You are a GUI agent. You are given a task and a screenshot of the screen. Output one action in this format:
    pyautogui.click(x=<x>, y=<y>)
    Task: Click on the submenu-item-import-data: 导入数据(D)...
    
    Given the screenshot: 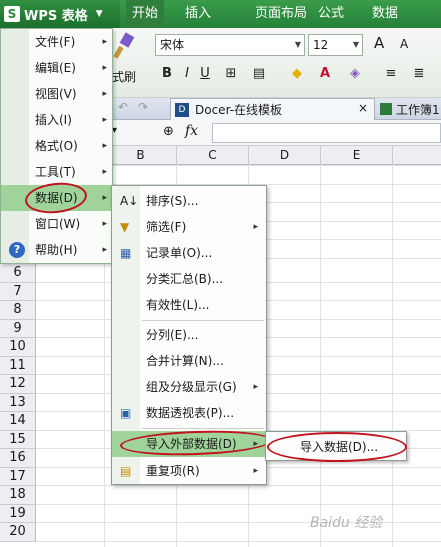 What is the action you would take?
    pyautogui.click(x=336, y=447)
    